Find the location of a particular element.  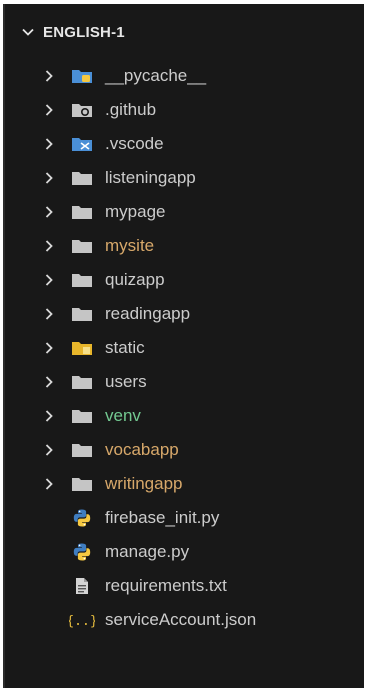

tree-item-pycache: __pycache__ is located at coordinates (184, 76).